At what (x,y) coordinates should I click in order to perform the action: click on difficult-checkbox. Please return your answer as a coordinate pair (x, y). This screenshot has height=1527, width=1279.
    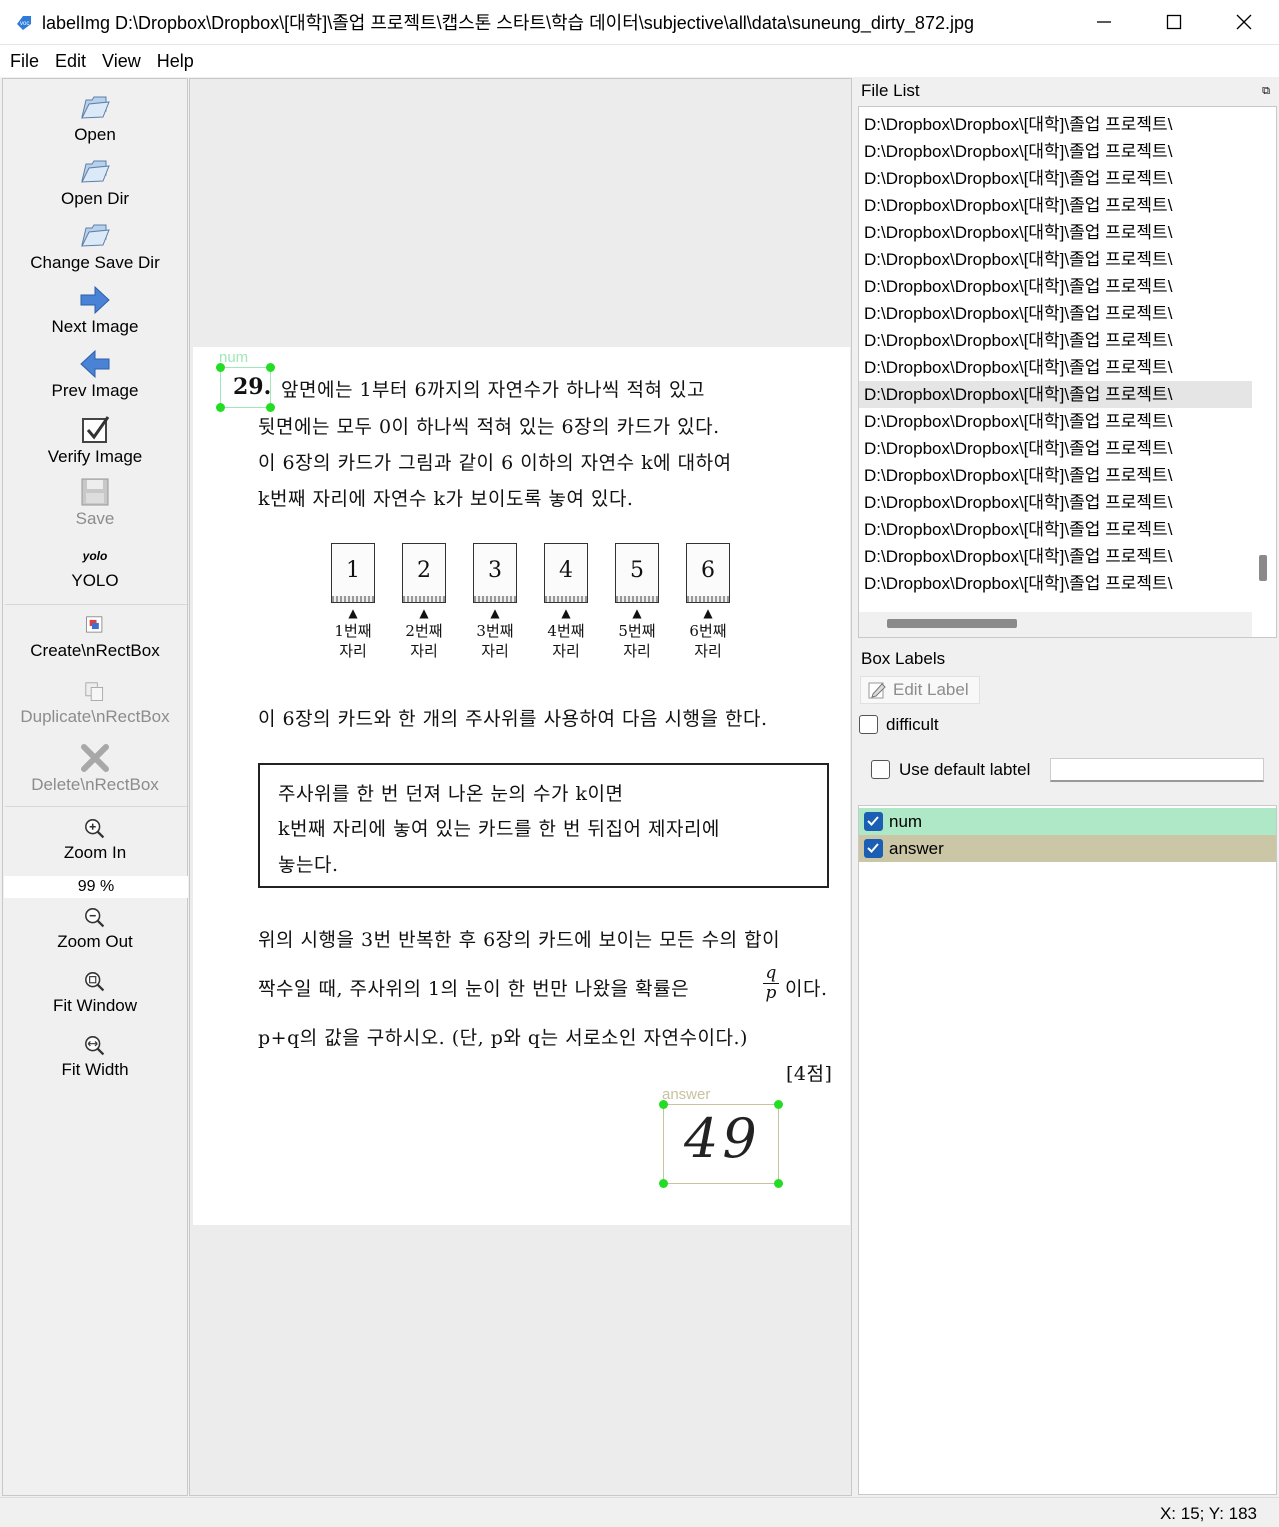
    Looking at the image, I should click on (868, 724).